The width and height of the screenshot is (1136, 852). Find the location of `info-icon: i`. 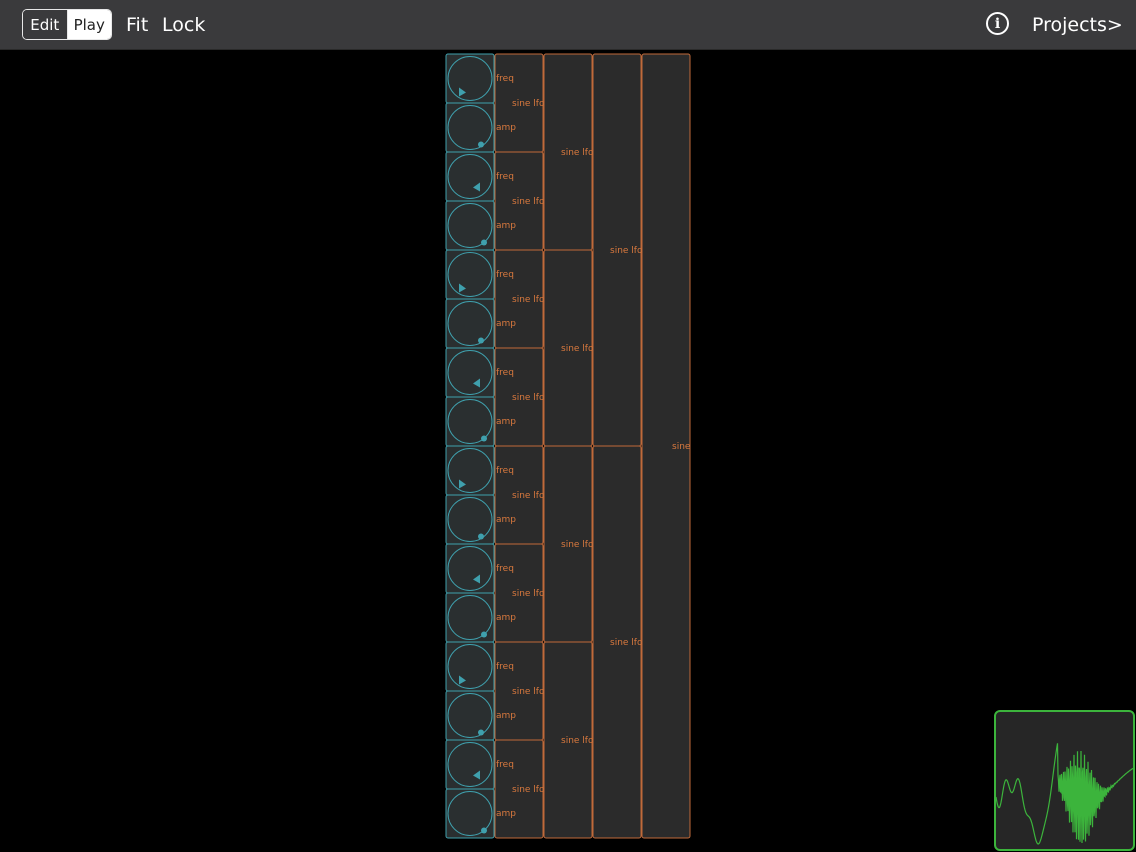

info-icon: i is located at coordinates (997, 23).